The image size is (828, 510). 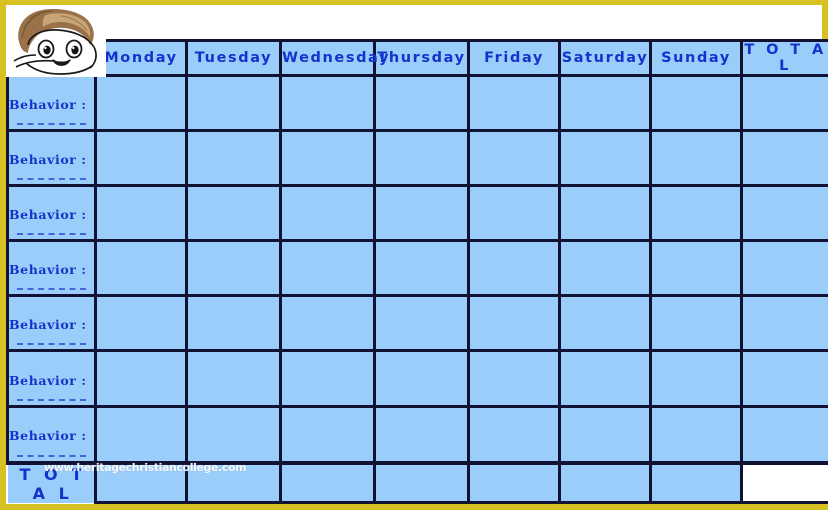 I want to click on table-footer-row: T O T A L, so click(x=417, y=482).